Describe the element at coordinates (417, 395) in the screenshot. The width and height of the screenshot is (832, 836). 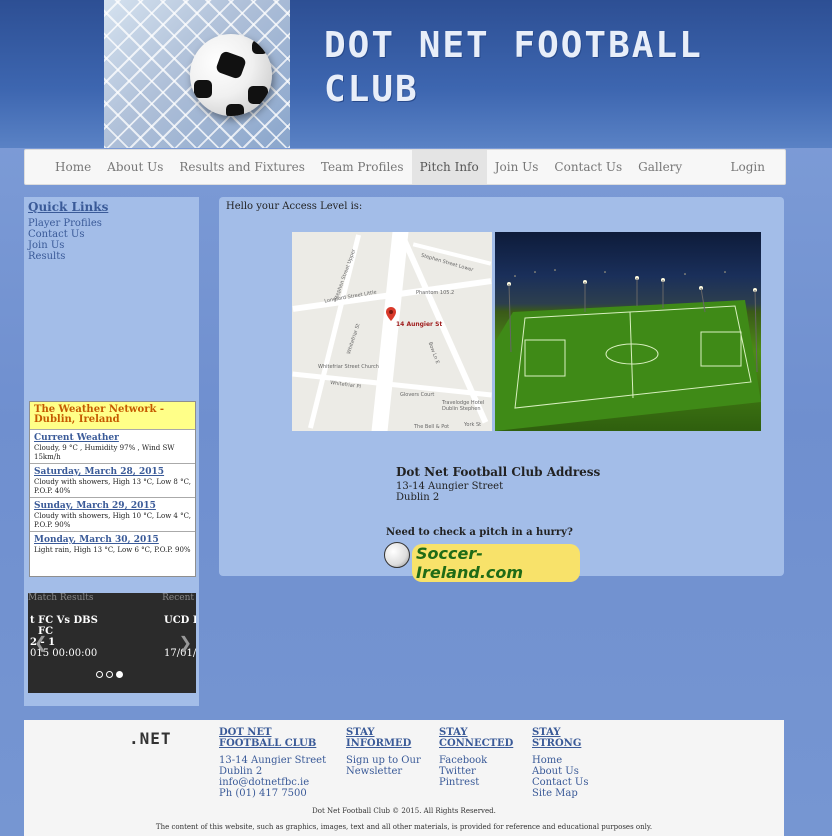
I see `map-street-label: Glovers Court` at that location.